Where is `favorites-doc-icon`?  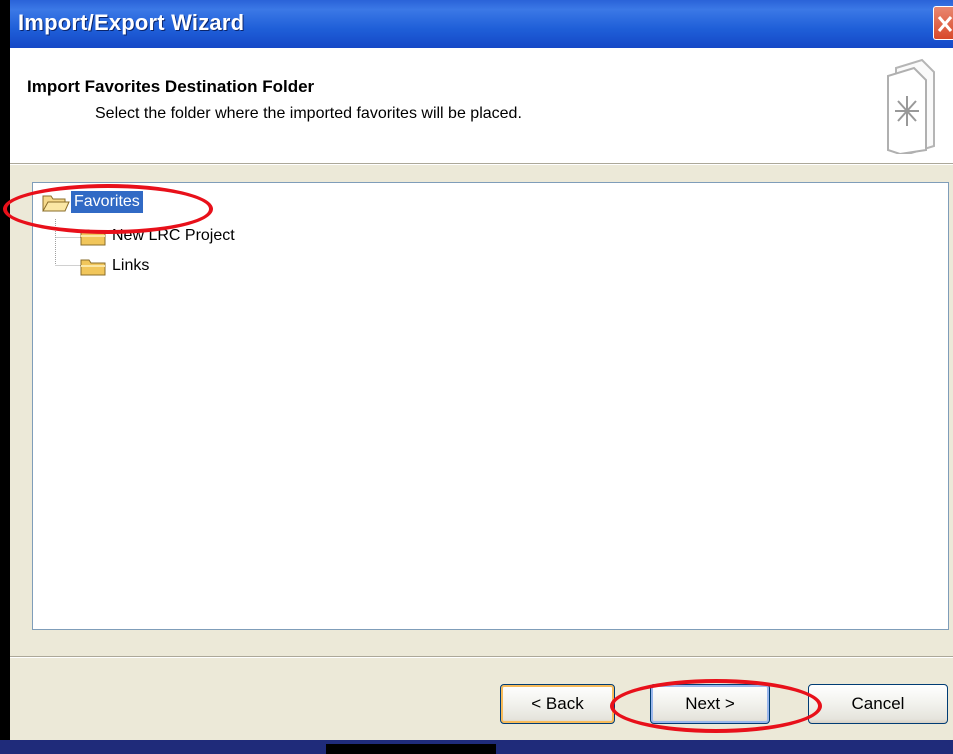 favorites-doc-icon is located at coordinates (911, 106).